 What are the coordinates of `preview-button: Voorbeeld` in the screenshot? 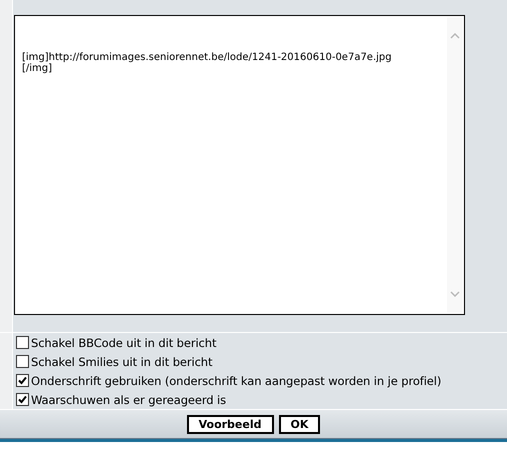 It's located at (230, 424).